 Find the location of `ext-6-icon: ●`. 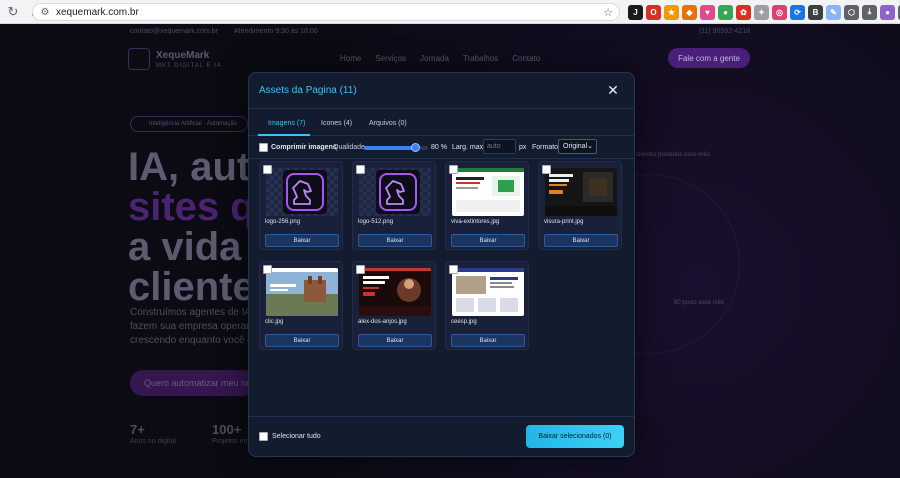

ext-6-icon: ● is located at coordinates (725, 12).